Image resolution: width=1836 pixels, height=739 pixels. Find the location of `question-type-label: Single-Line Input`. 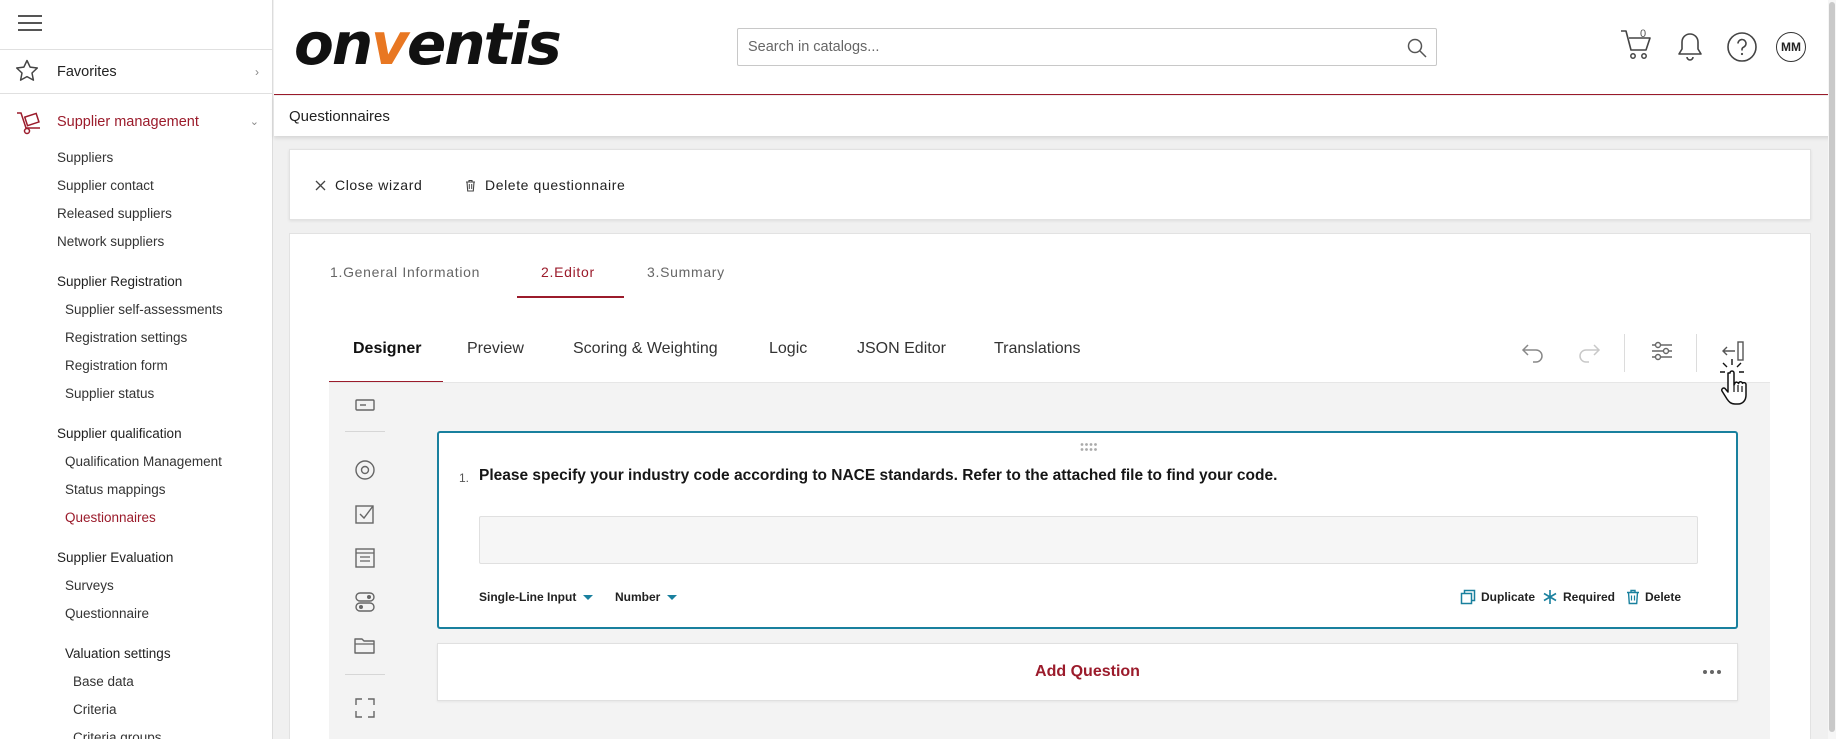

question-type-label: Single-Line Input is located at coordinates (528, 597).